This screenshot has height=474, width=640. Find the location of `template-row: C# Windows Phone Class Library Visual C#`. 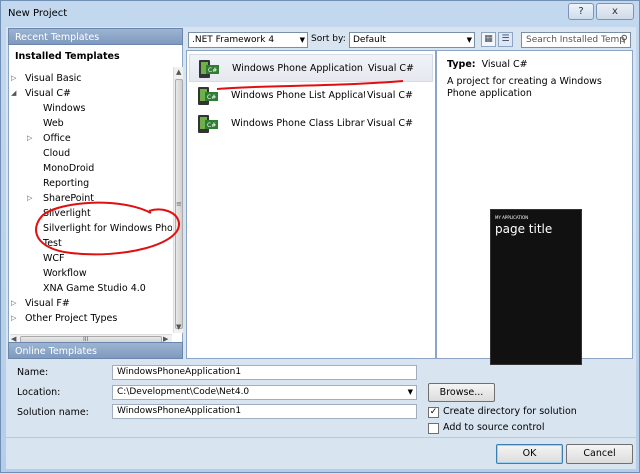

template-row: C# Windows Phone Class Library Visual C# is located at coordinates (311, 124).